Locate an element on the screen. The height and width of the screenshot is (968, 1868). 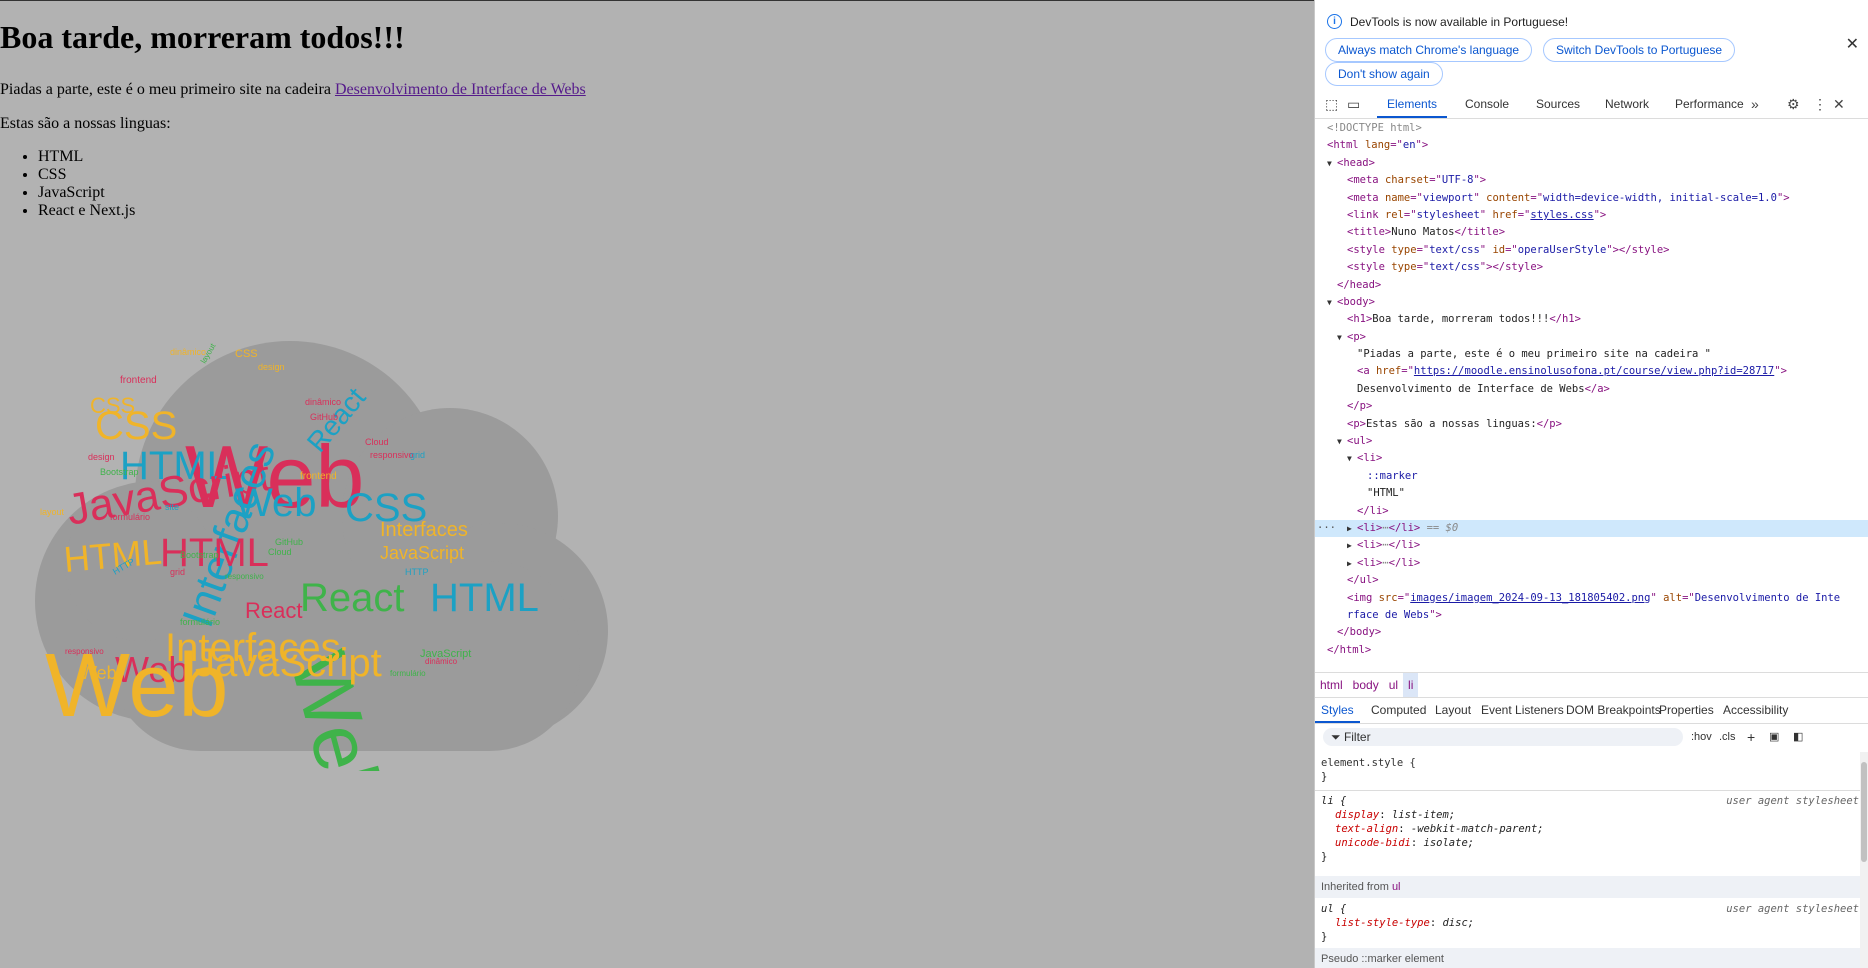
tab-performance: Performance is located at coordinates (1709, 104).